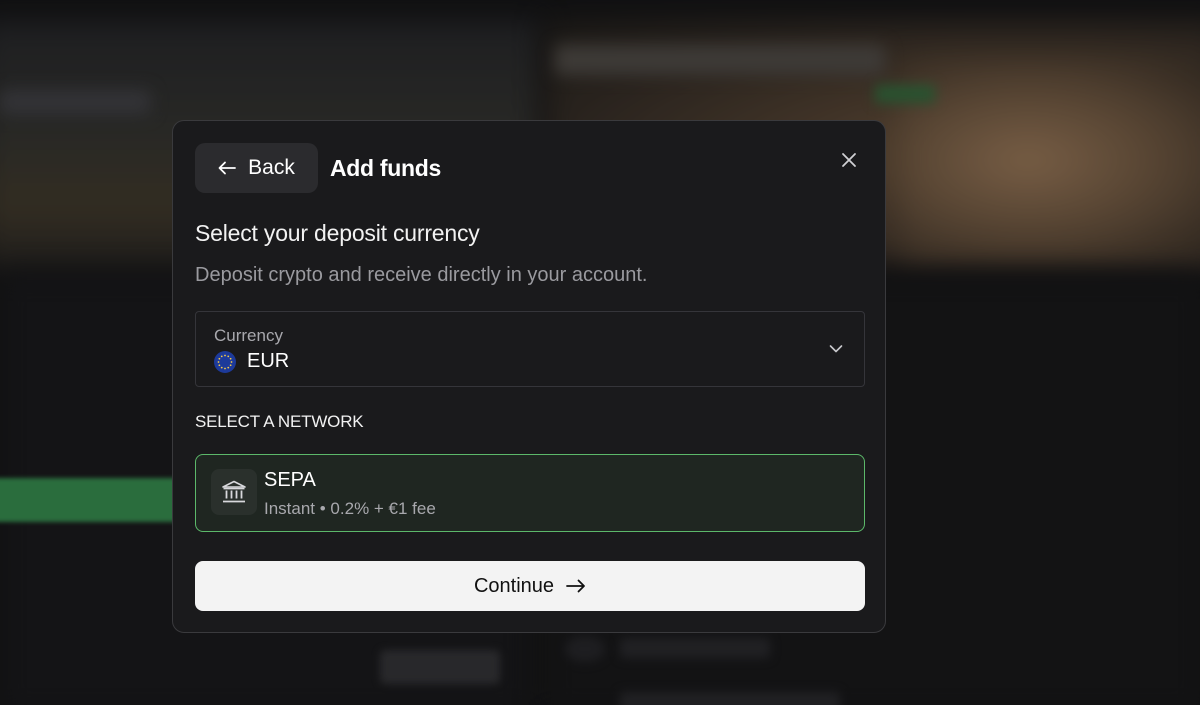 The width and height of the screenshot is (1200, 705). I want to click on back-button: Back, so click(256, 168).